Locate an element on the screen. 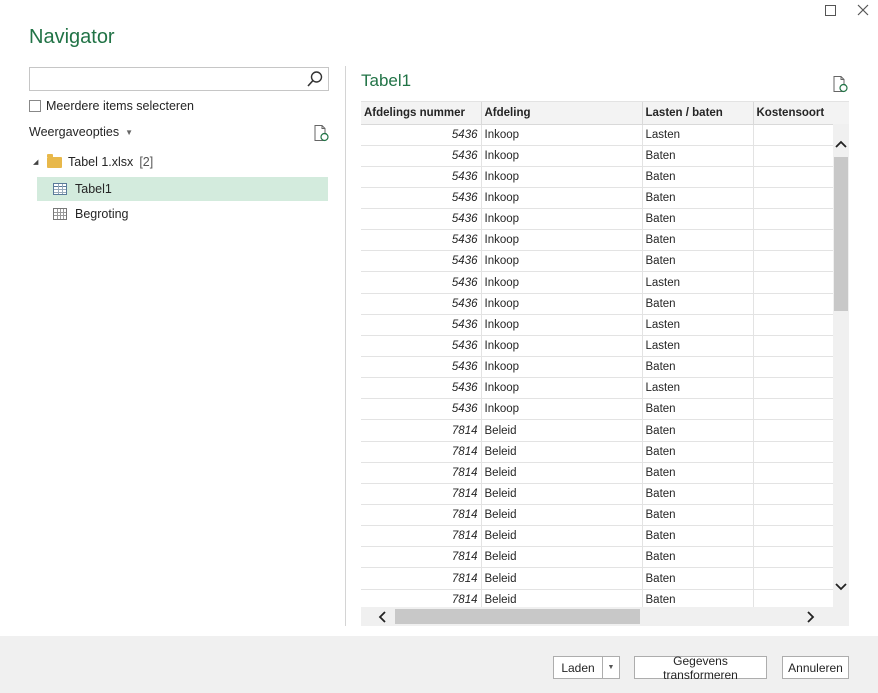 The width and height of the screenshot is (878, 693). restore-icon is located at coordinates (830, 10).